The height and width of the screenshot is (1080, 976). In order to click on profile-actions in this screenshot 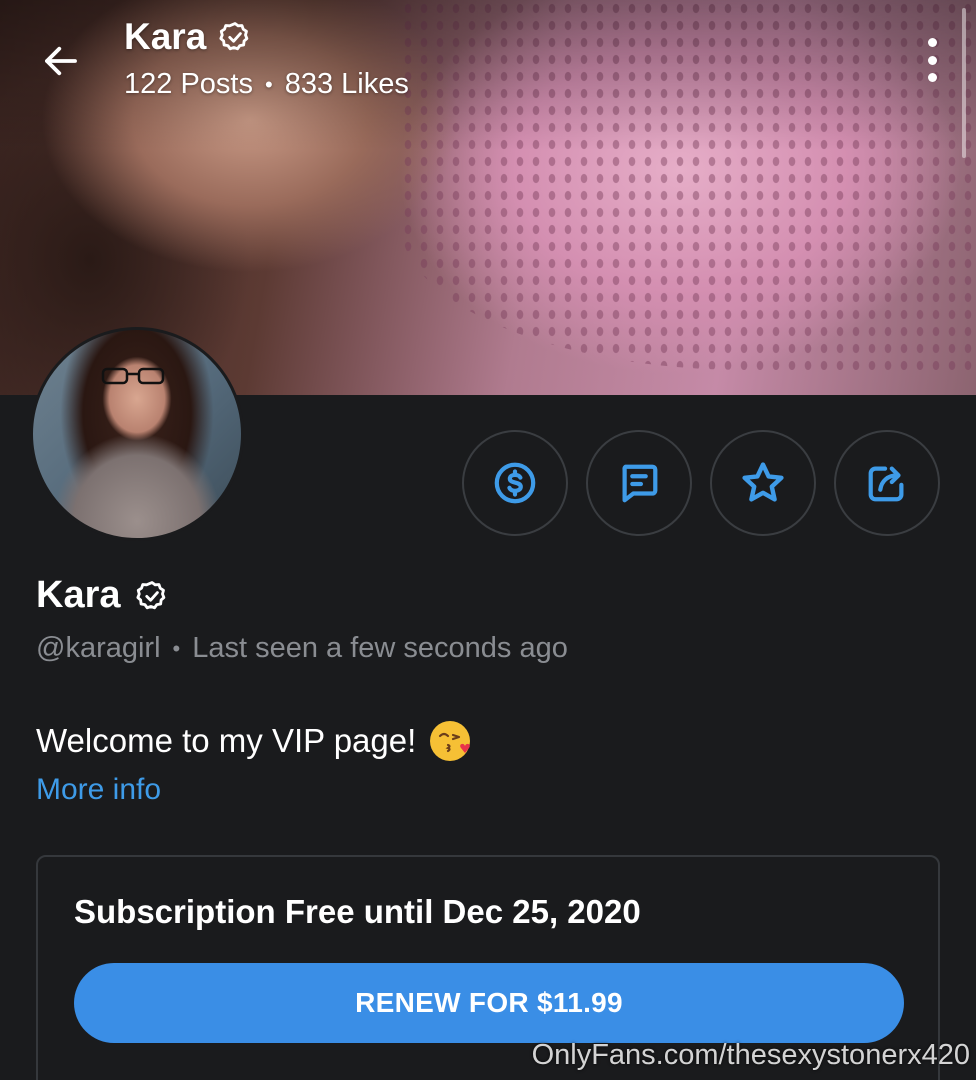, I will do `click(701, 483)`.